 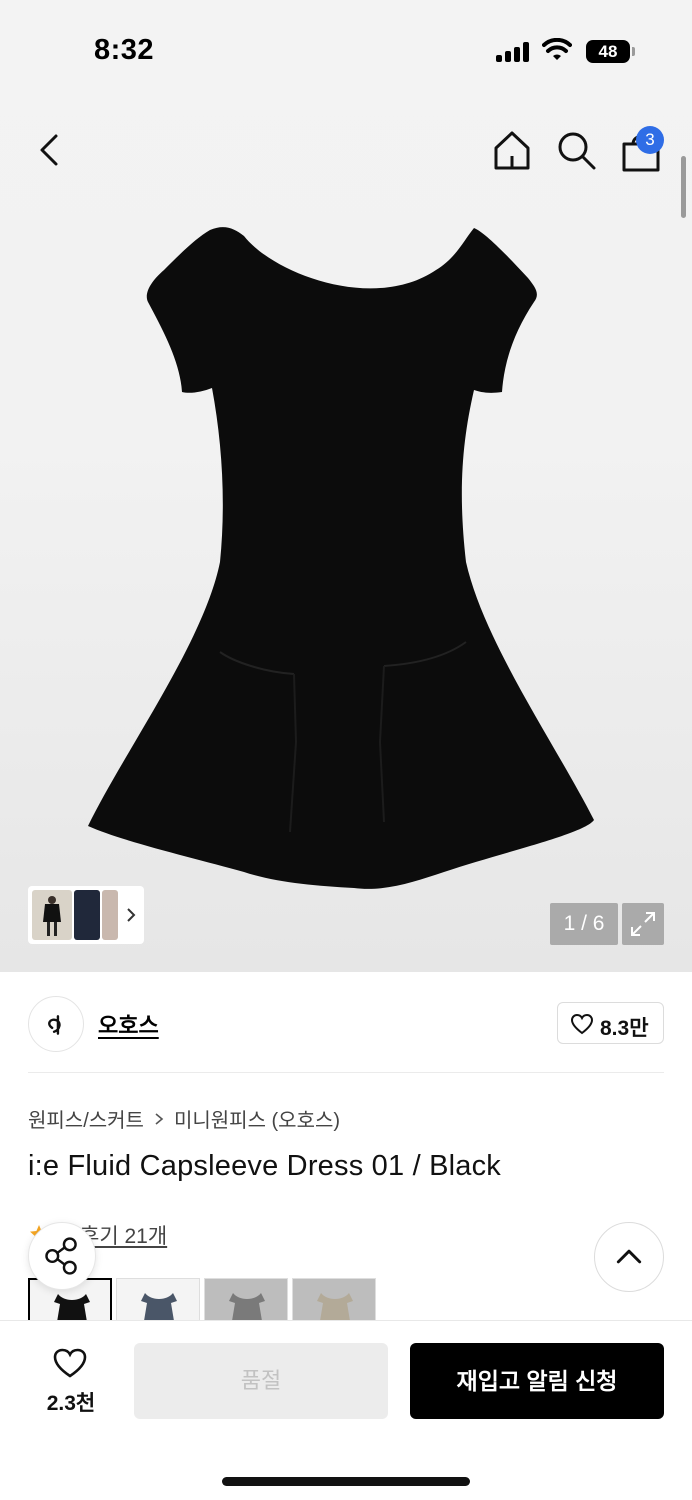 What do you see at coordinates (557, 49) in the screenshot?
I see `wifi-icon` at bounding box center [557, 49].